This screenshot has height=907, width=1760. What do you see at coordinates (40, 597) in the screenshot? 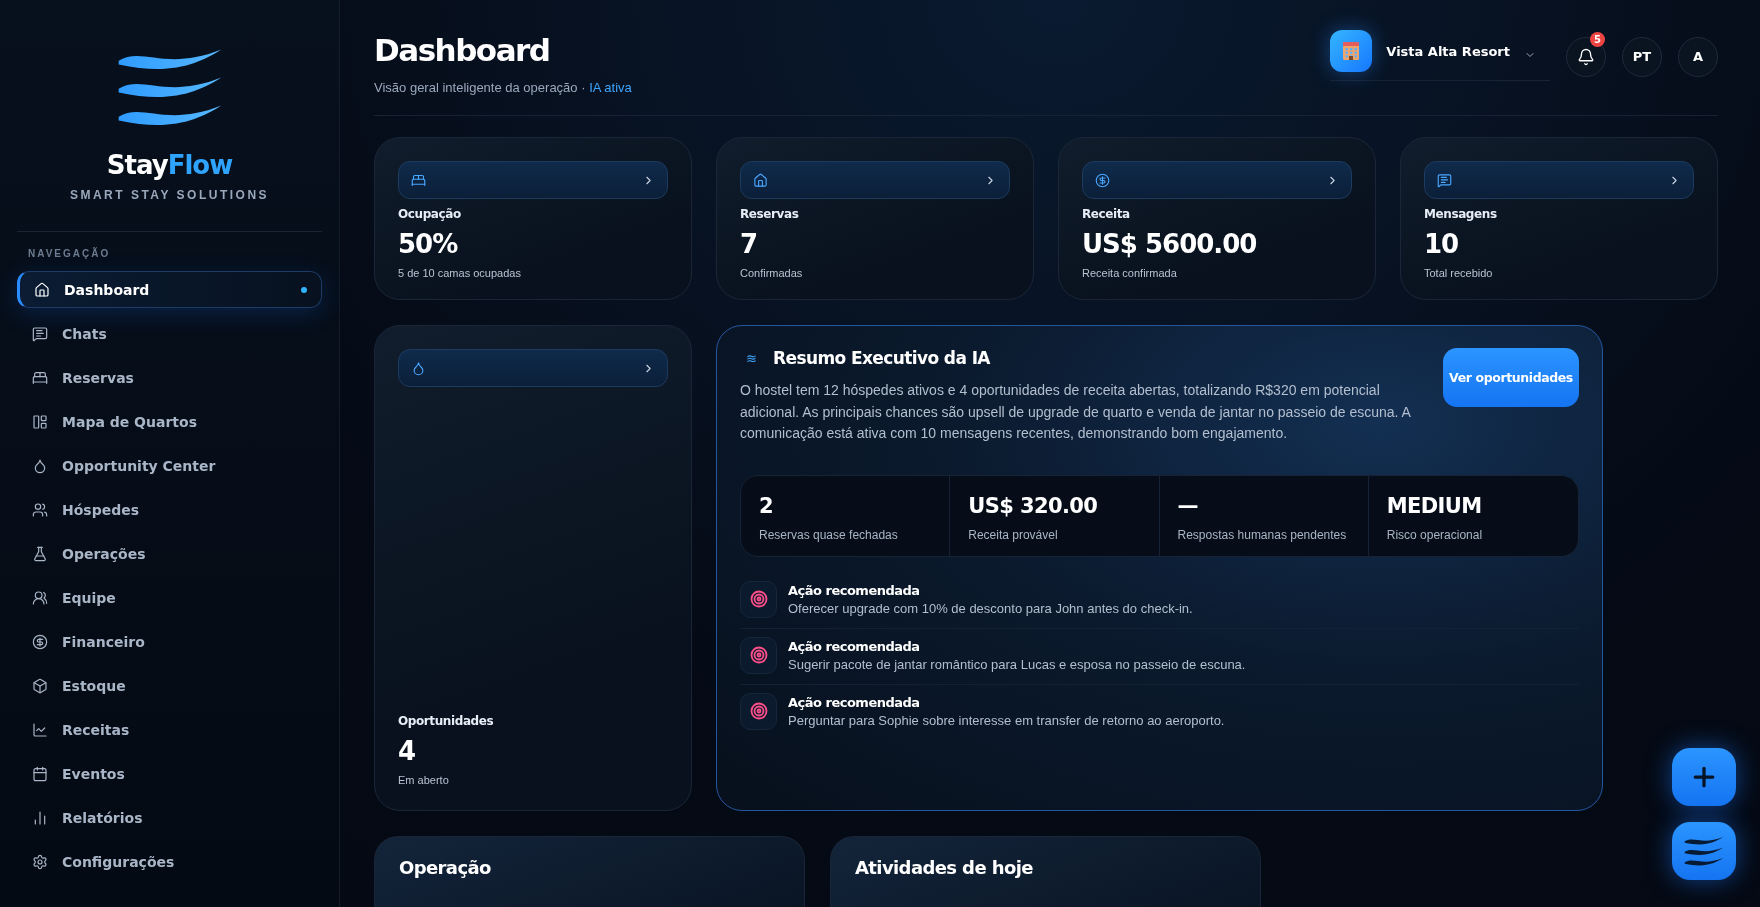
I see `team-icon` at bounding box center [40, 597].